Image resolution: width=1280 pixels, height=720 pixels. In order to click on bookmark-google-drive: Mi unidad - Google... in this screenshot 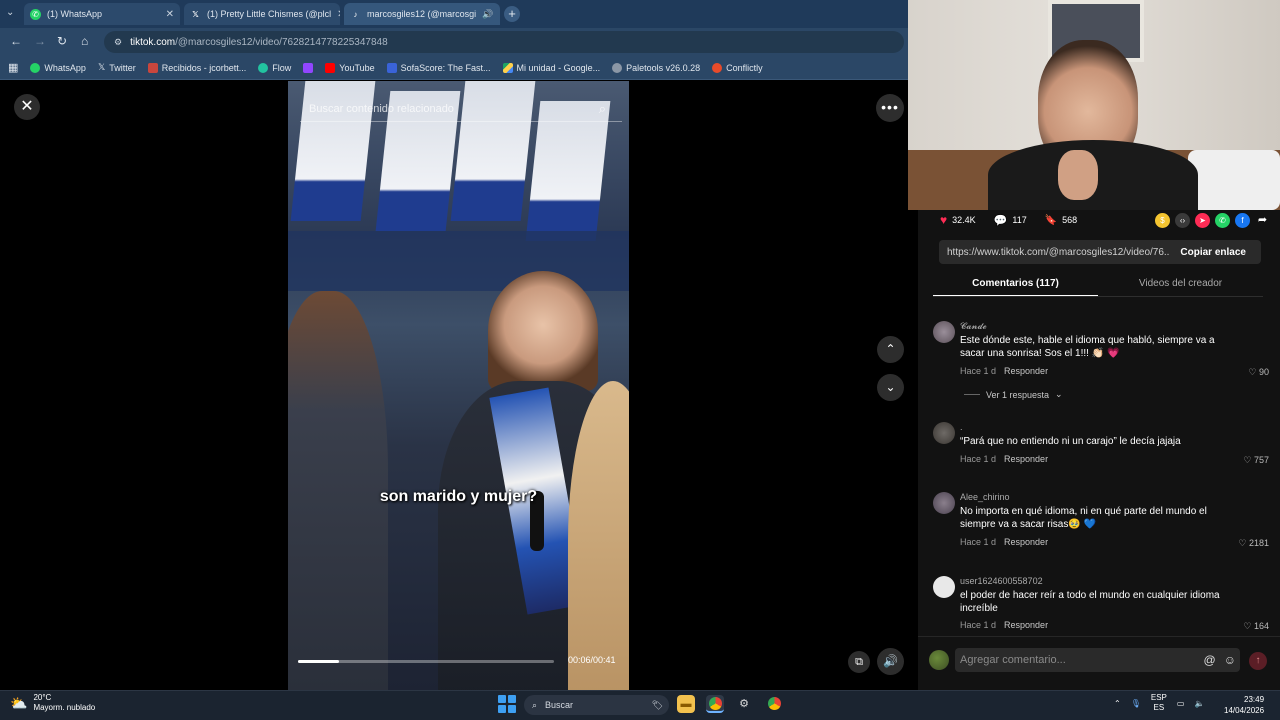, I will do `click(551, 67)`.